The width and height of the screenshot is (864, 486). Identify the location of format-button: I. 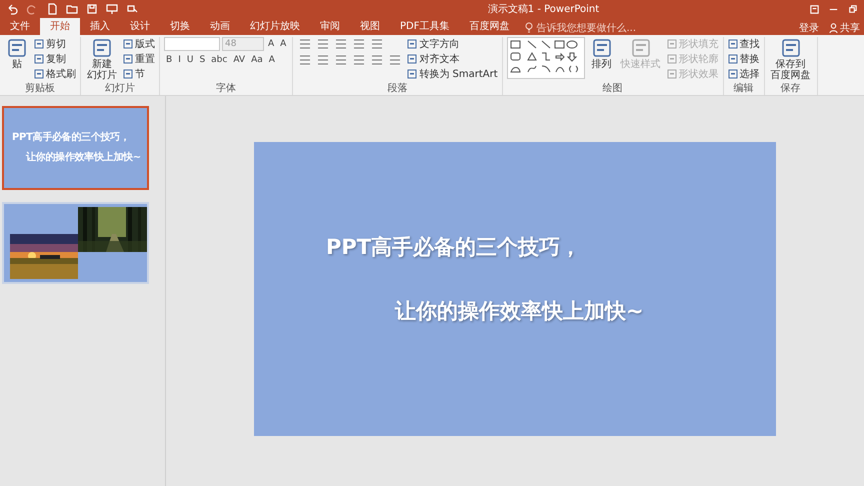
(179, 60).